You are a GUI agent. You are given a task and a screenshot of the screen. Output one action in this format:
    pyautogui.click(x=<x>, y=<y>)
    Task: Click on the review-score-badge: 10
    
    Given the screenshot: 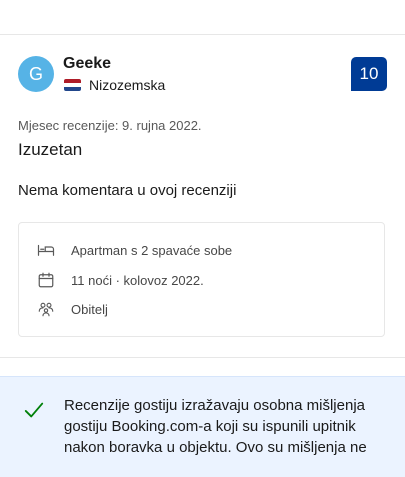 What is the action you would take?
    pyautogui.click(x=369, y=74)
    